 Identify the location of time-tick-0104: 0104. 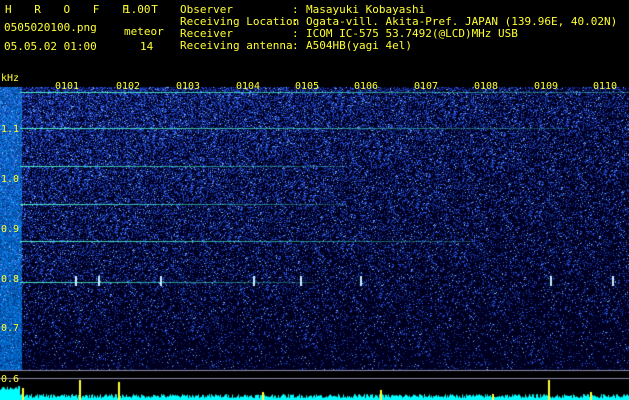
(248, 86).